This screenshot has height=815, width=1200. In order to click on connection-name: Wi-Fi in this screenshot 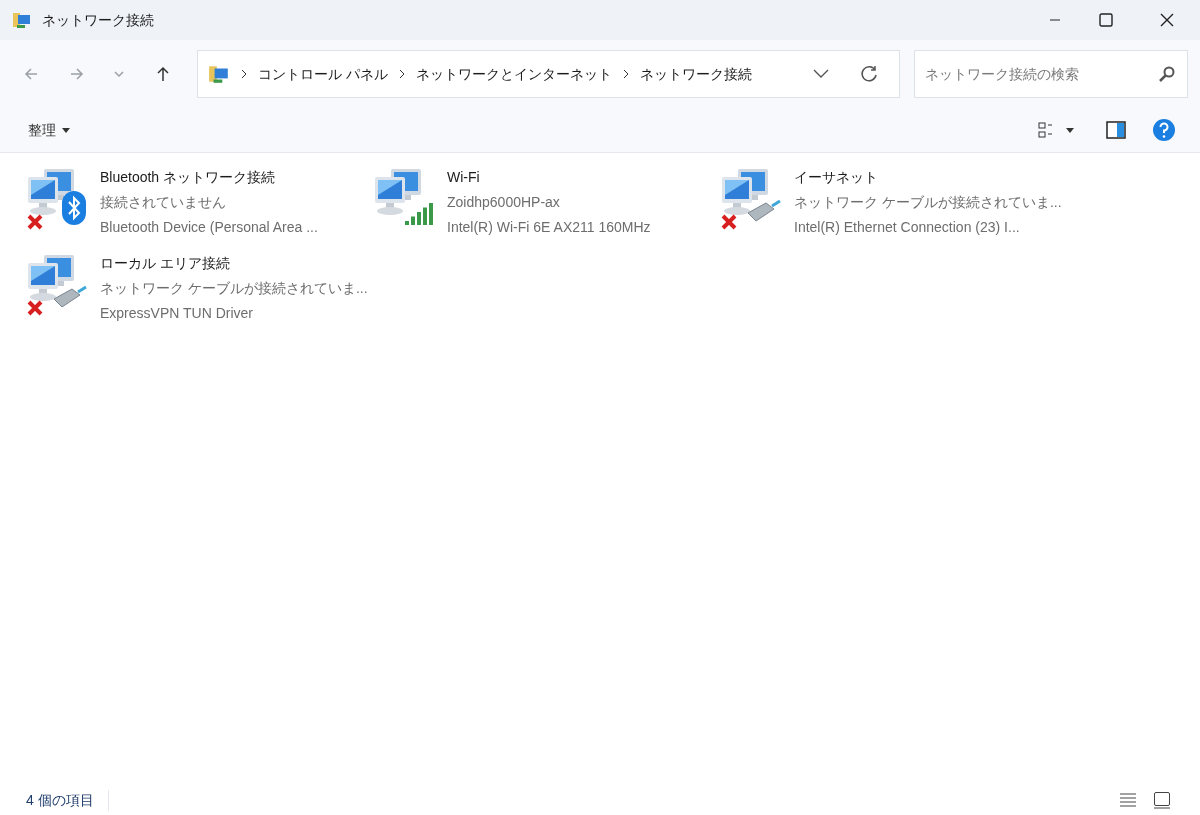, I will do `click(464, 177)`.